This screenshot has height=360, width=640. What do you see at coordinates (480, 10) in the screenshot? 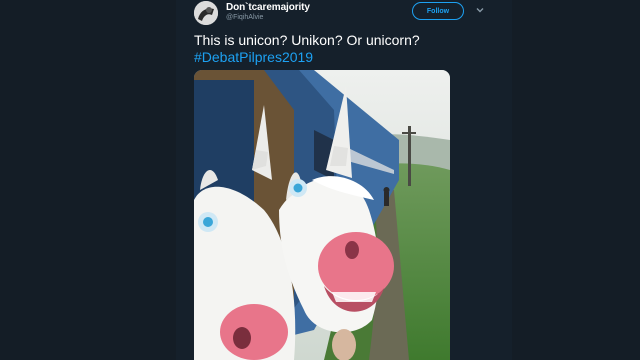
I see `chevron-down-icon` at bounding box center [480, 10].